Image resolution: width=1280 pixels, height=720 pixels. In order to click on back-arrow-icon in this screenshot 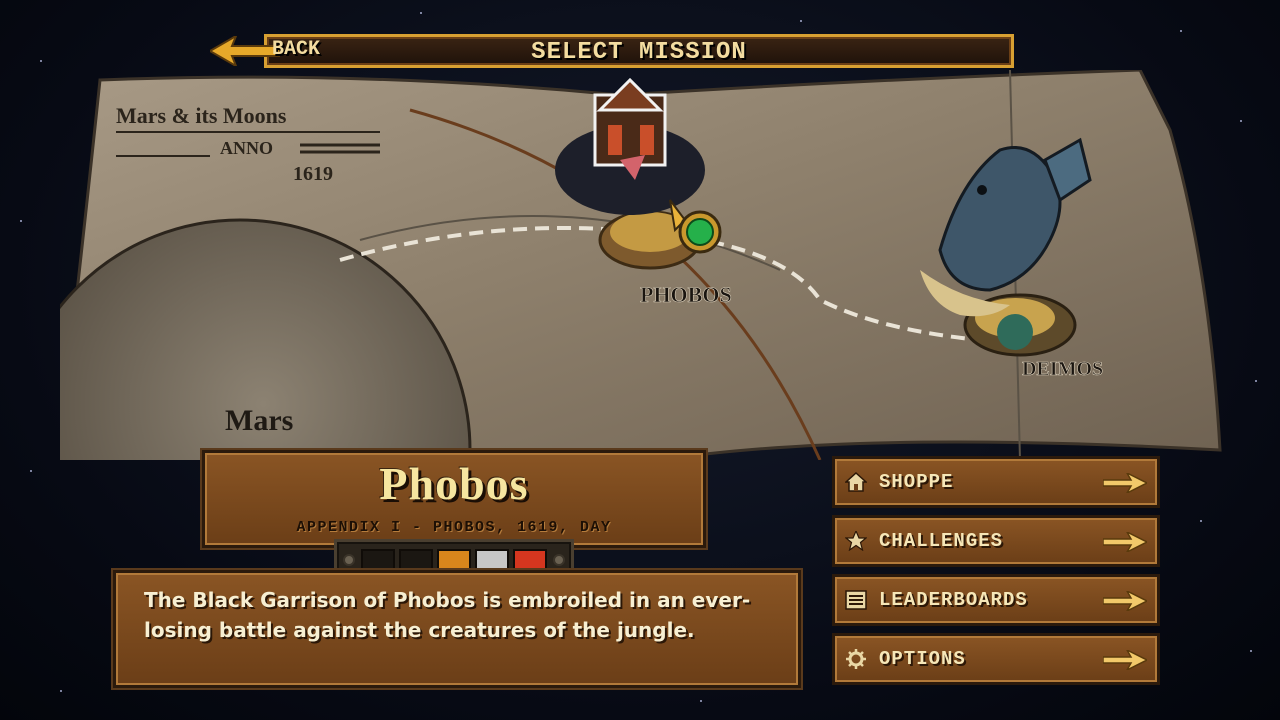, I will do `click(245, 51)`.